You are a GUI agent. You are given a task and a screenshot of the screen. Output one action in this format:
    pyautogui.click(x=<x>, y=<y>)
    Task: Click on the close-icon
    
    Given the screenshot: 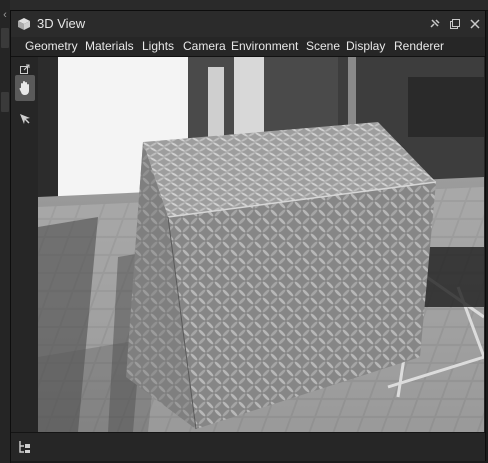 What is the action you would take?
    pyautogui.click(x=475, y=24)
    